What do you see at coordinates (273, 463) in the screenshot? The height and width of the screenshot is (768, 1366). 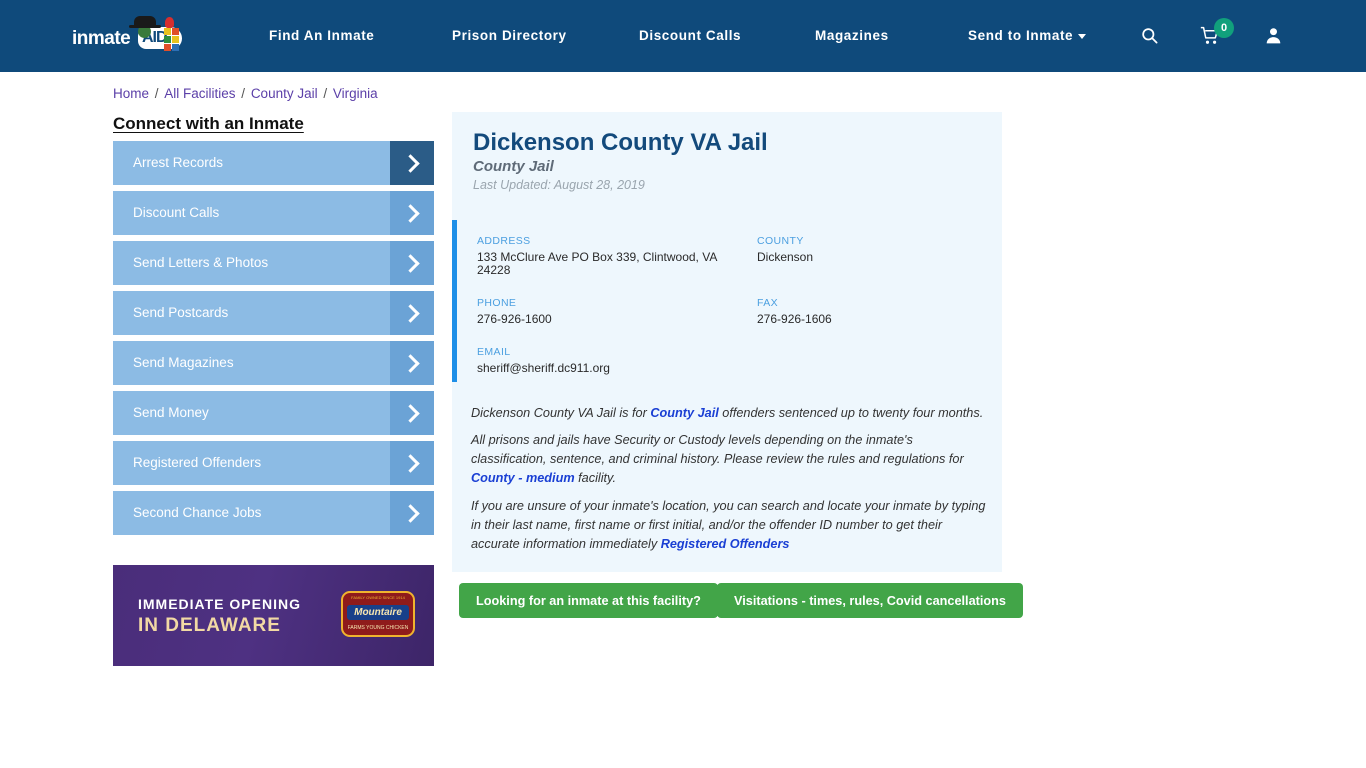 I see `sidebar-item-registered-offenders: Registered Offenders` at bounding box center [273, 463].